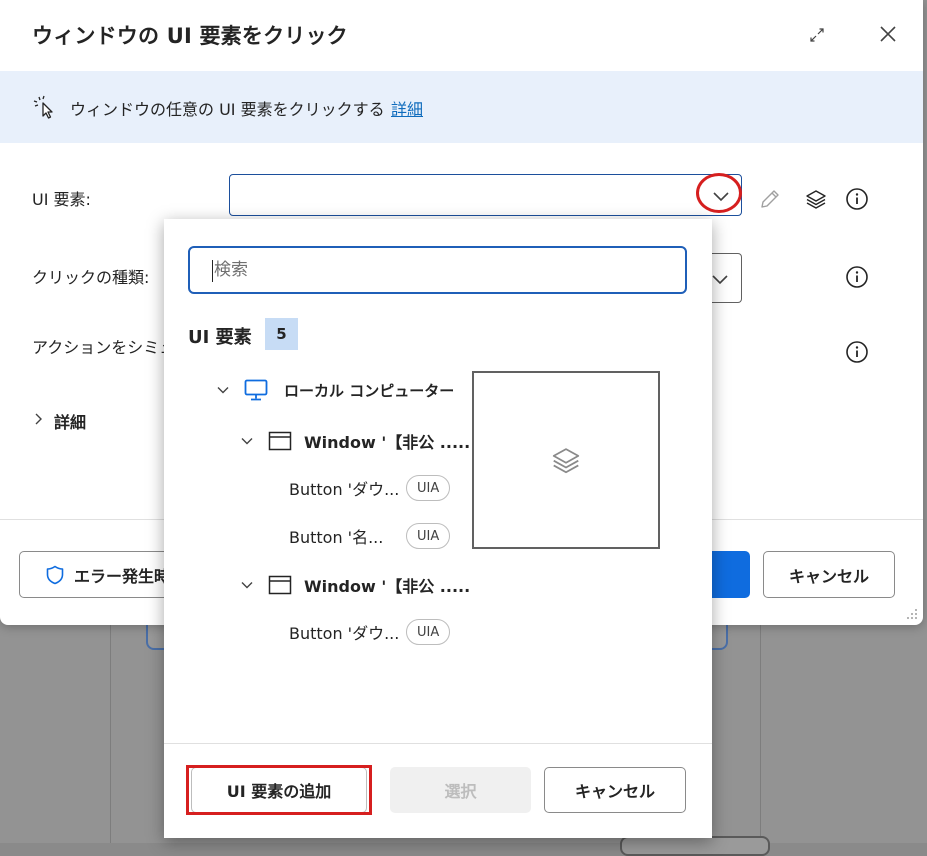  Describe the element at coordinates (122, 576) in the screenshot. I see `on-error-label: エラー発生時` at that location.